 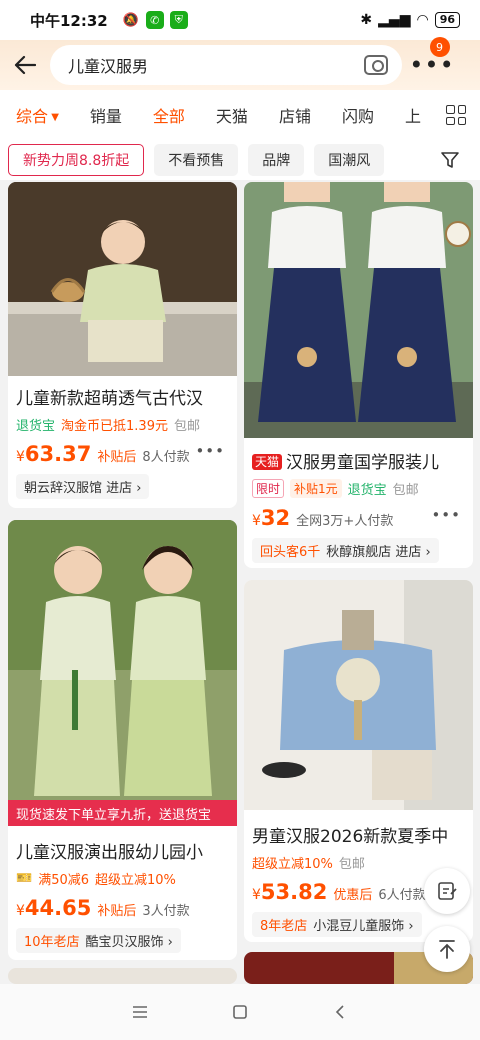 What do you see at coordinates (130, 20) in the screenshot?
I see `mute-icon: 🔕` at bounding box center [130, 20].